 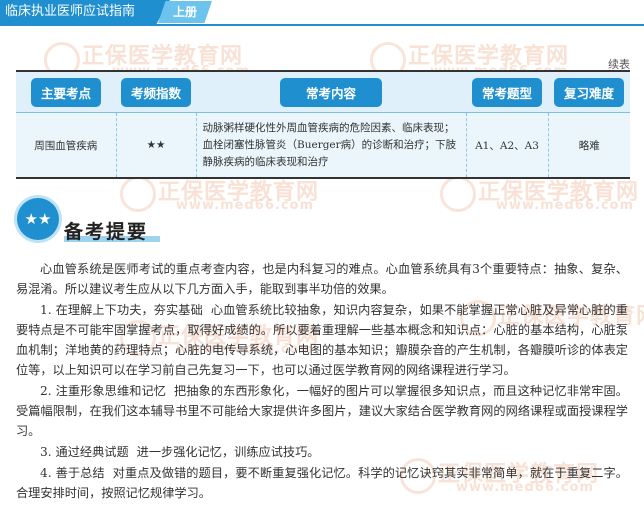 What do you see at coordinates (322, 25) in the screenshot?
I see `header-divider` at bounding box center [322, 25].